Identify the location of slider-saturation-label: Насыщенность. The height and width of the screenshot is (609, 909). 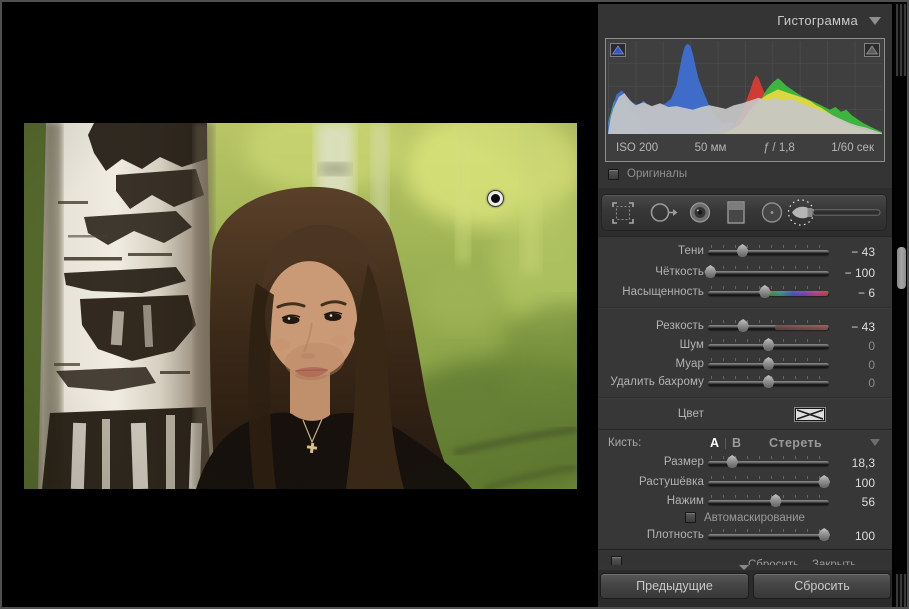
(663, 292).